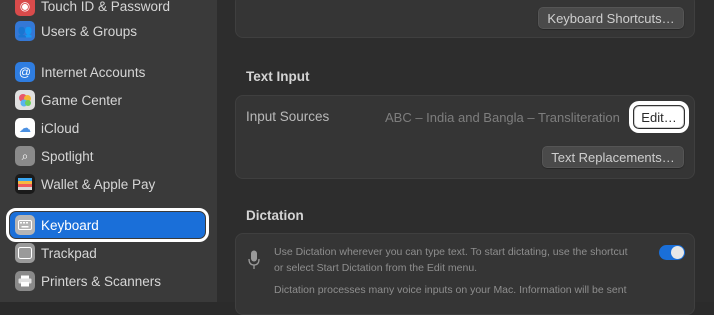 Image resolution: width=714 pixels, height=315 pixels. Describe the element at coordinates (82, 100) in the screenshot. I see `sidebar-item-label: Game Center` at that location.